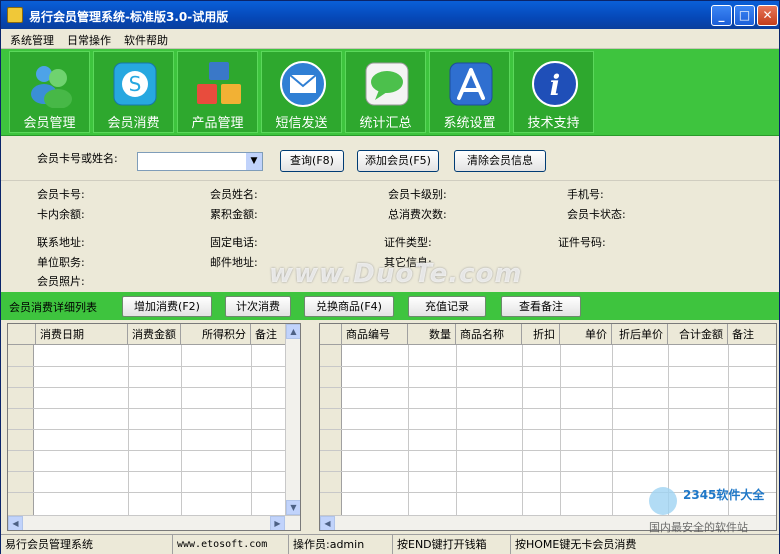 This screenshot has height=554, width=780. Describe the element at coordinates (77, 158) in the screenshot. I see `search-label: 会员卡号或姓名:` at that location.